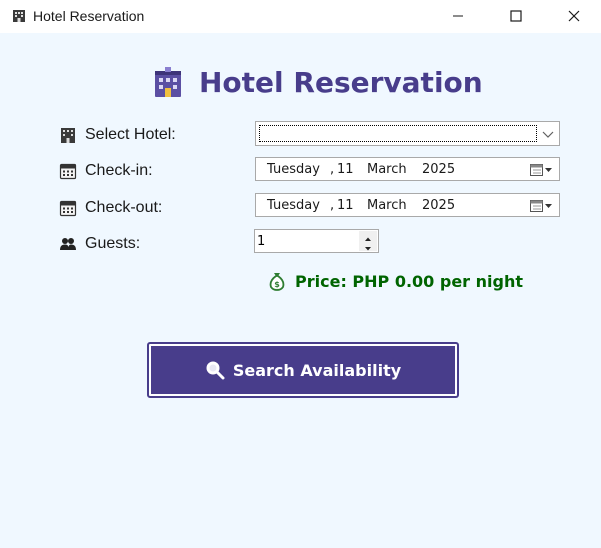 The width and height of the screenshot is (601, 548). I want to click on hotel-select, so click(407, 133).